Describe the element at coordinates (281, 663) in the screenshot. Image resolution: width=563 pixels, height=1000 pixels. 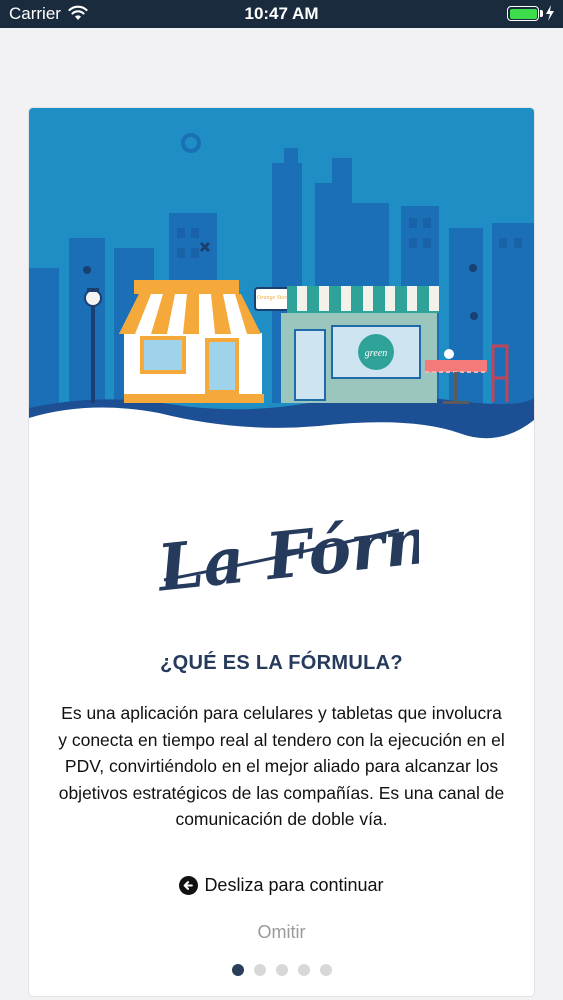
I see `page-title: ¿QUÉ ES LA FÓRMULA?` at that location.